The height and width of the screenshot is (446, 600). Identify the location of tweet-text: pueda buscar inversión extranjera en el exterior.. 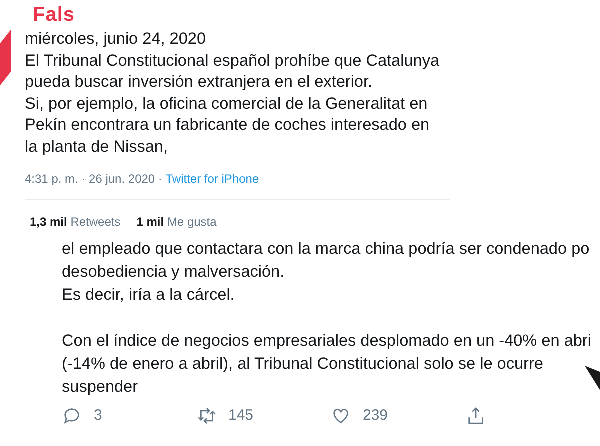
(199, 83).